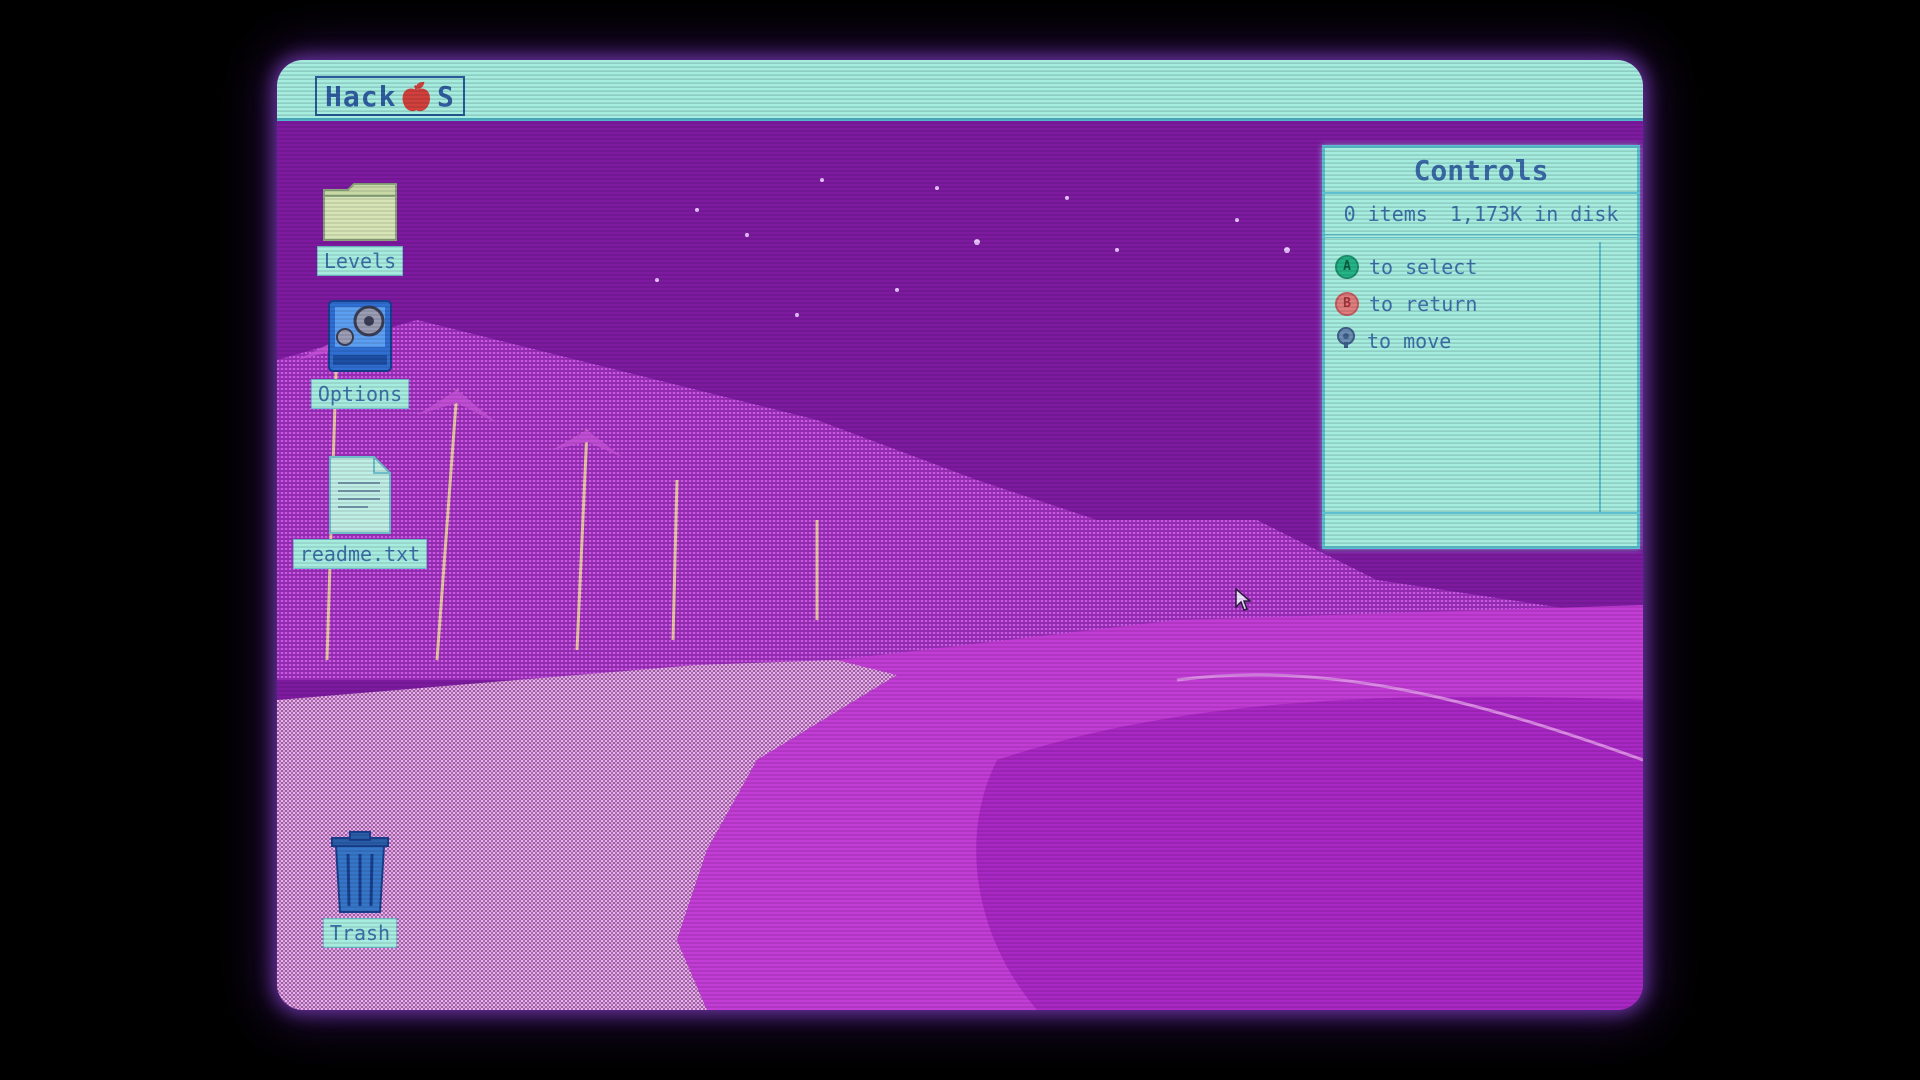 The image size is (1920, 1080). What do you see at coordinates (360, 394) in the screenshot?
I see `desktop-icon-label: Options` at bounding box center [360, 394].